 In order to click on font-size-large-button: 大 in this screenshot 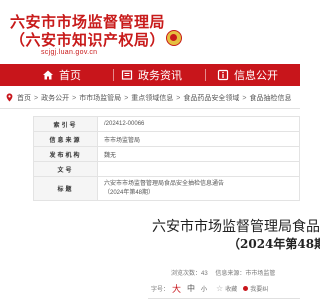, I will do `click(176, 288)`.